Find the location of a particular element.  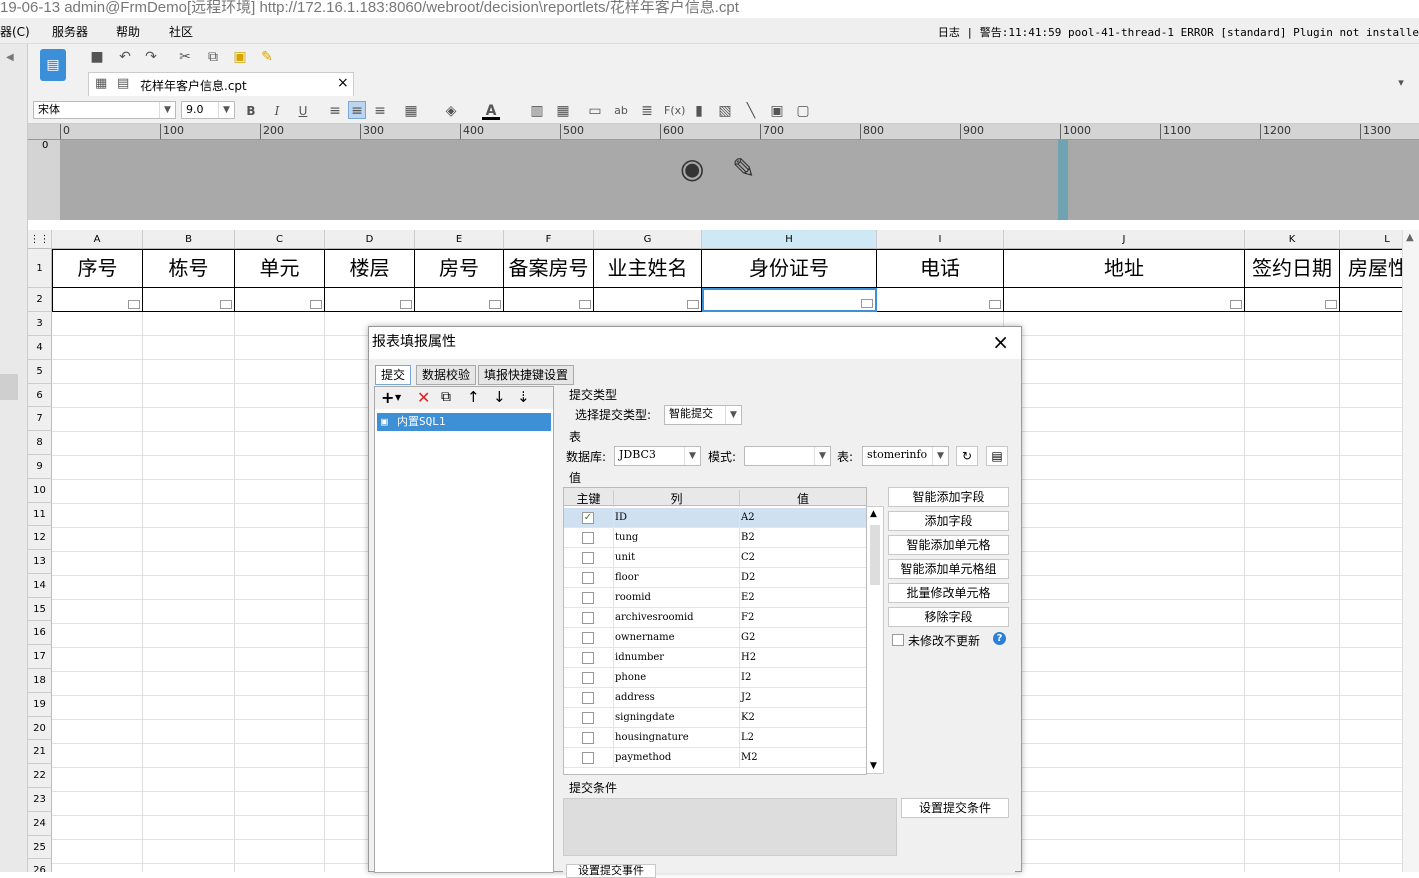

row-header: 19 is located at coordinates (40, 705).